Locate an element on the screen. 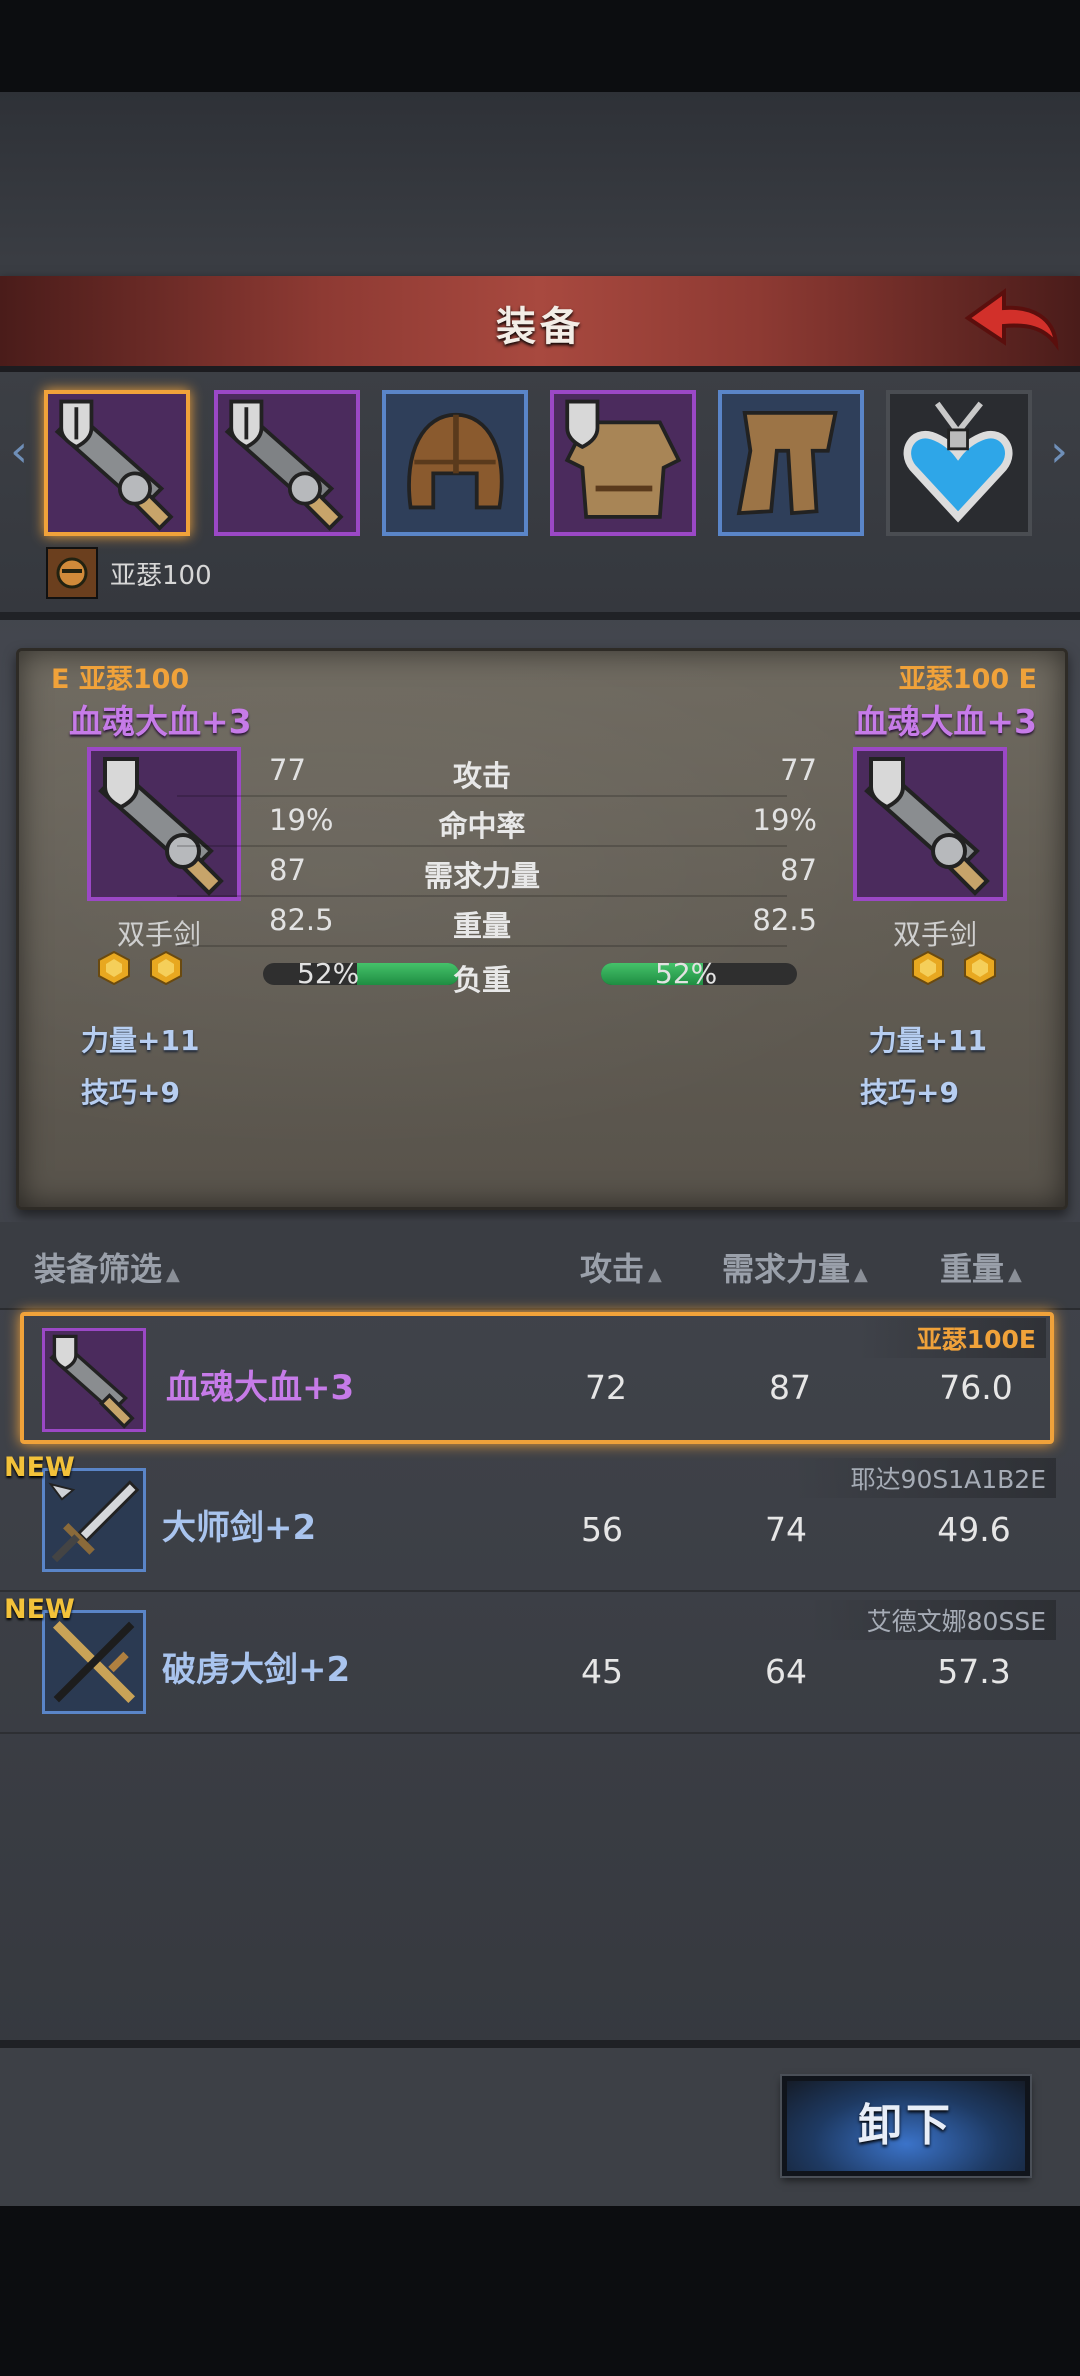 The image size is (1080, 2376). sort-strength-button: 需求力量 ▲ is located at coordinates (795, 1267).